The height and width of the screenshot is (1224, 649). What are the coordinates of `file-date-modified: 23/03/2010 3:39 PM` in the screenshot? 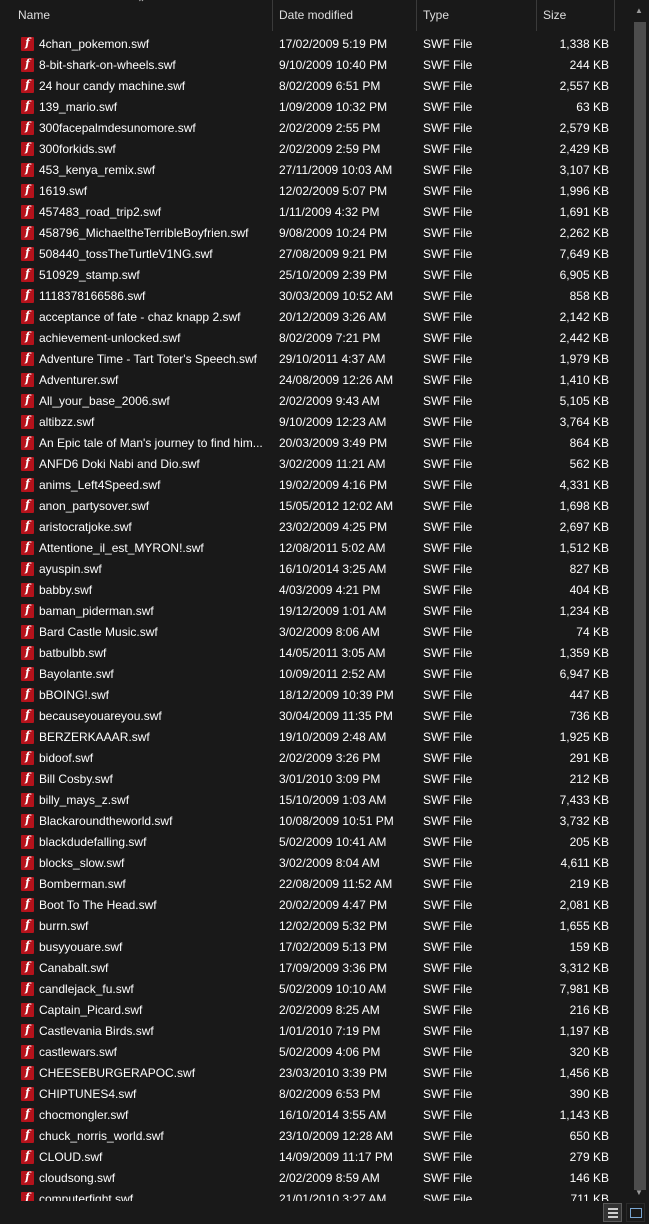 It's located at (333, 1073).